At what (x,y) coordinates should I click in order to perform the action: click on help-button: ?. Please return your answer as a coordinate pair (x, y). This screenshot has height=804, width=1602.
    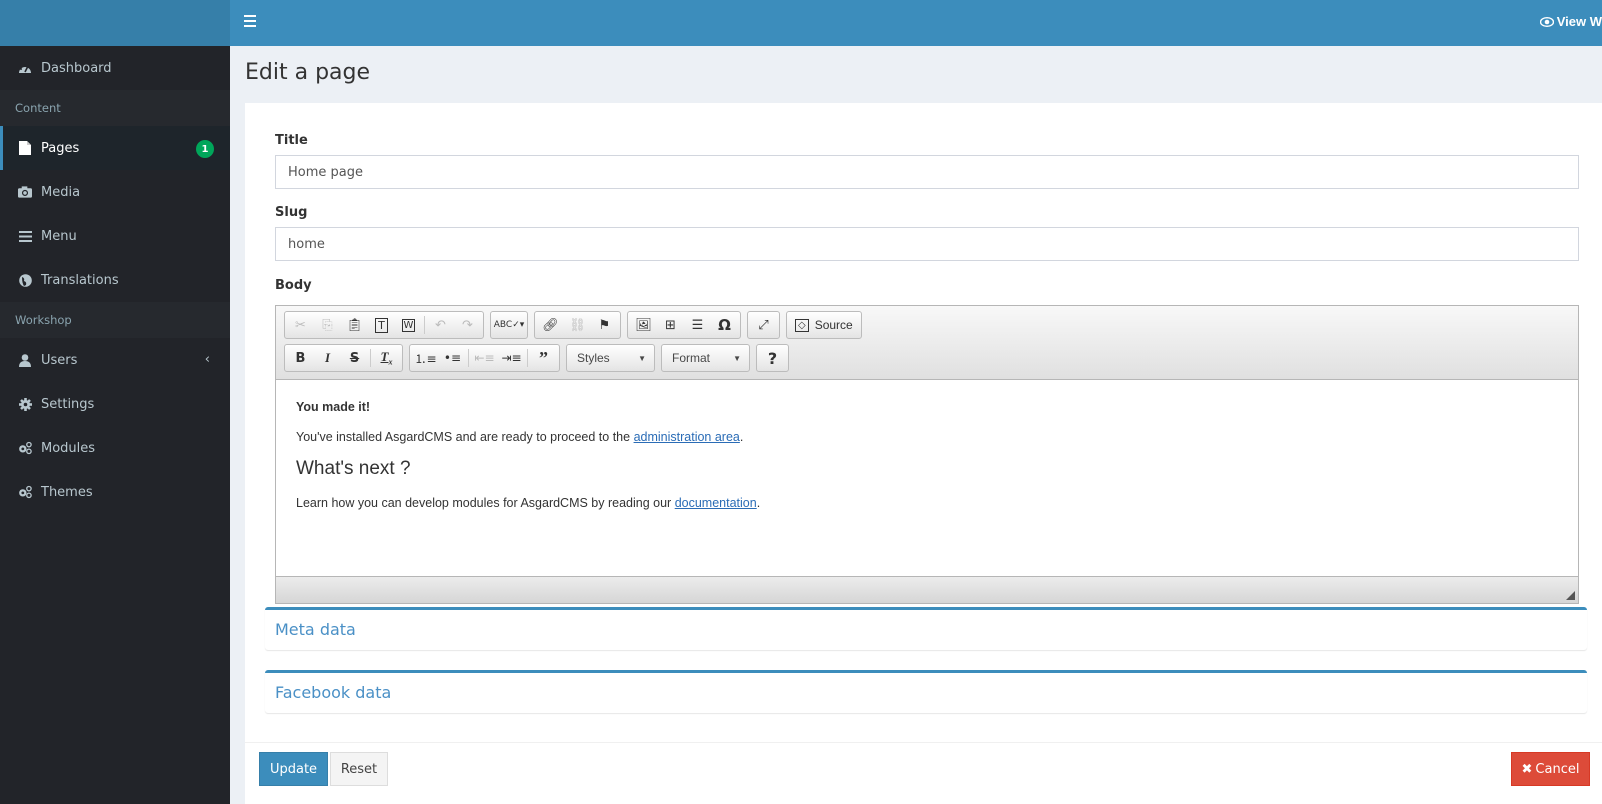
    Looking at the image, I should click on (772, 358).